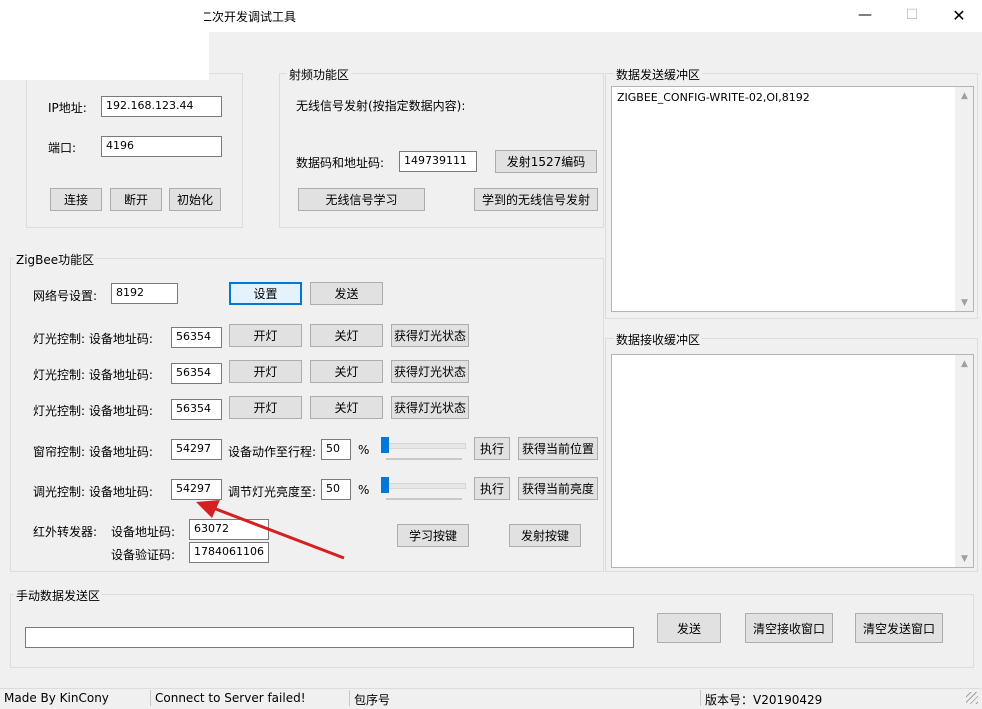  Describe the element at coordinates (364, 490) in the screenshot. I see `dimmer-unit: %` at that location.